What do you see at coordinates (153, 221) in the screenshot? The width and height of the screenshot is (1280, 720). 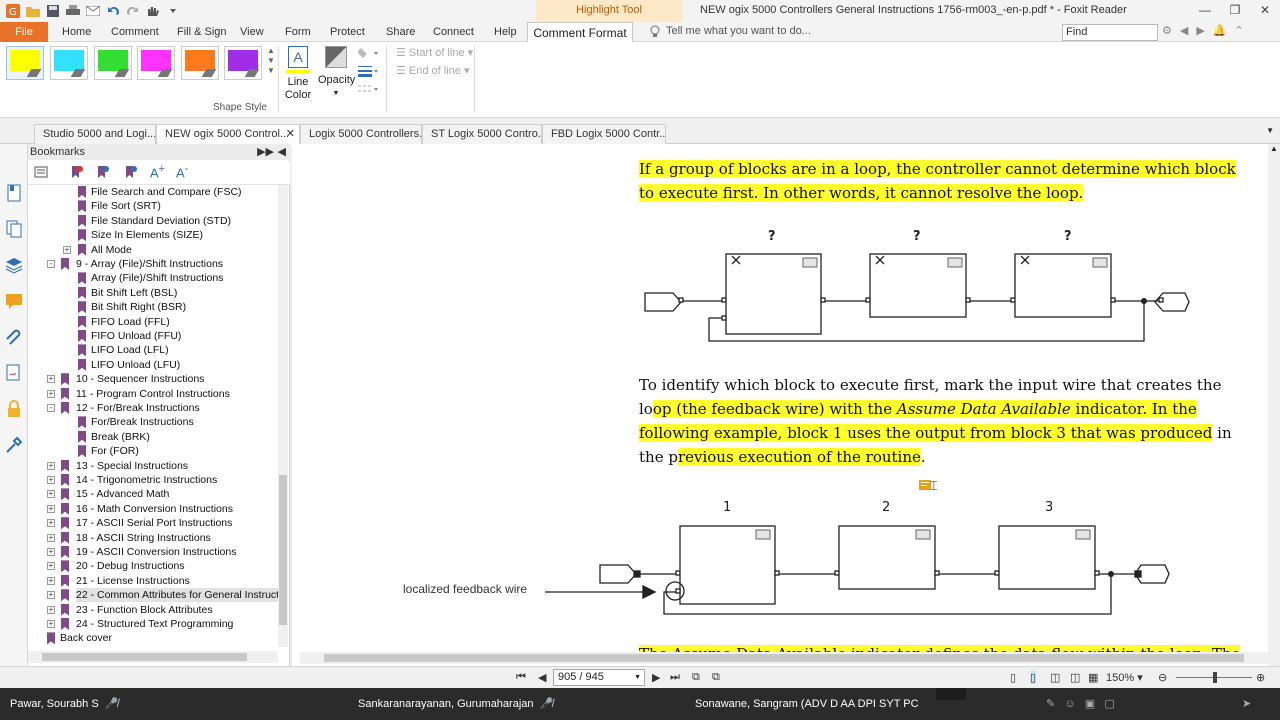 I see `bookmark-item: File Standard Deviation (STD)` at bounding box center [153, 221].